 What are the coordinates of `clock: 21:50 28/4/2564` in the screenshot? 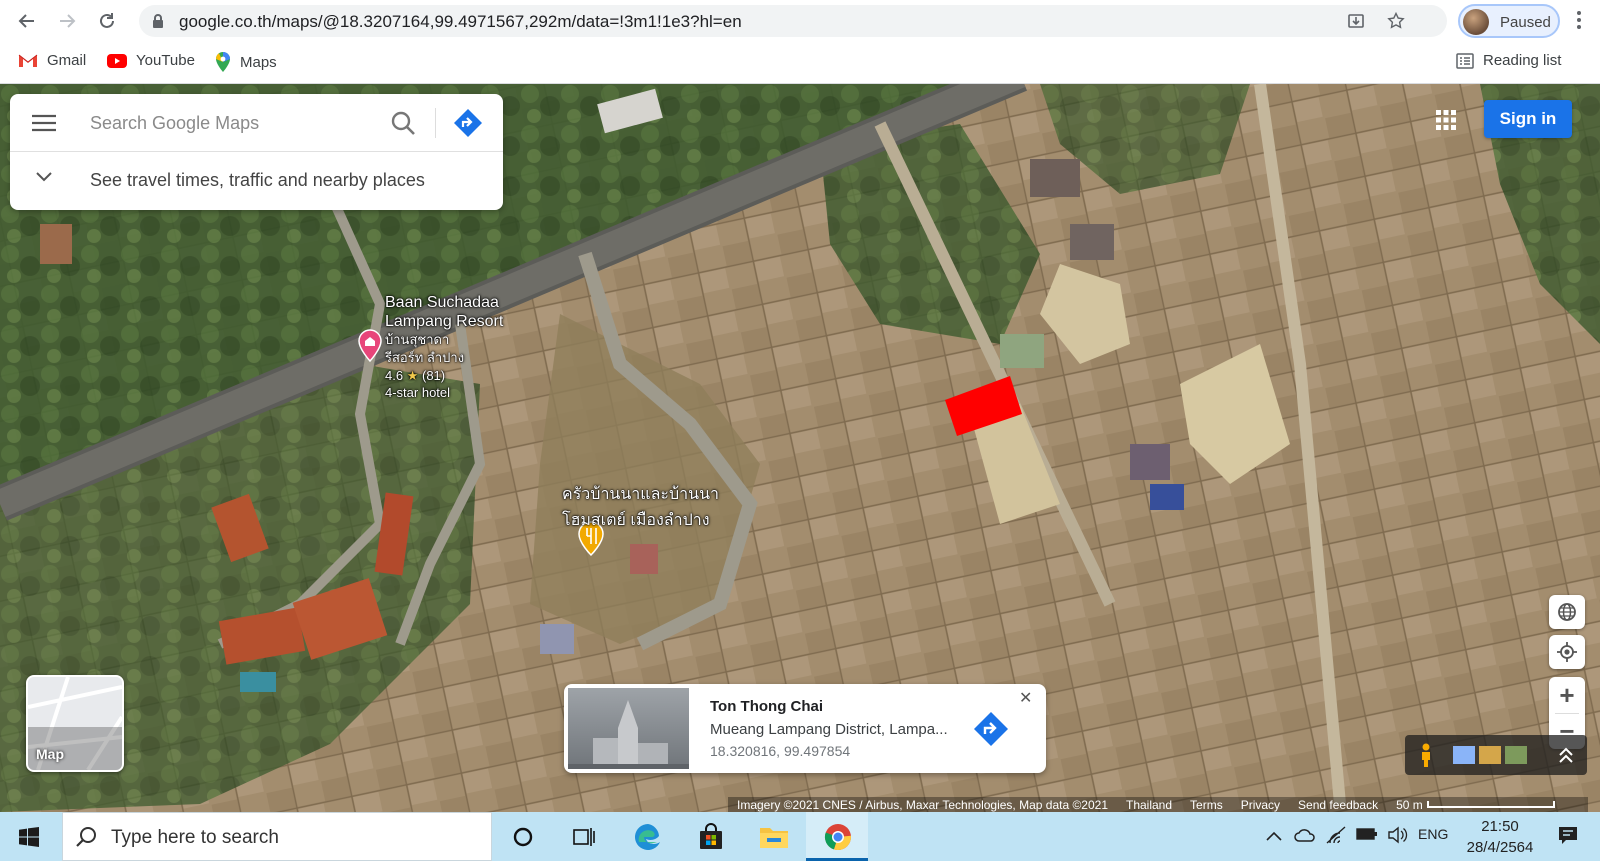 It's located at (1500, 837).